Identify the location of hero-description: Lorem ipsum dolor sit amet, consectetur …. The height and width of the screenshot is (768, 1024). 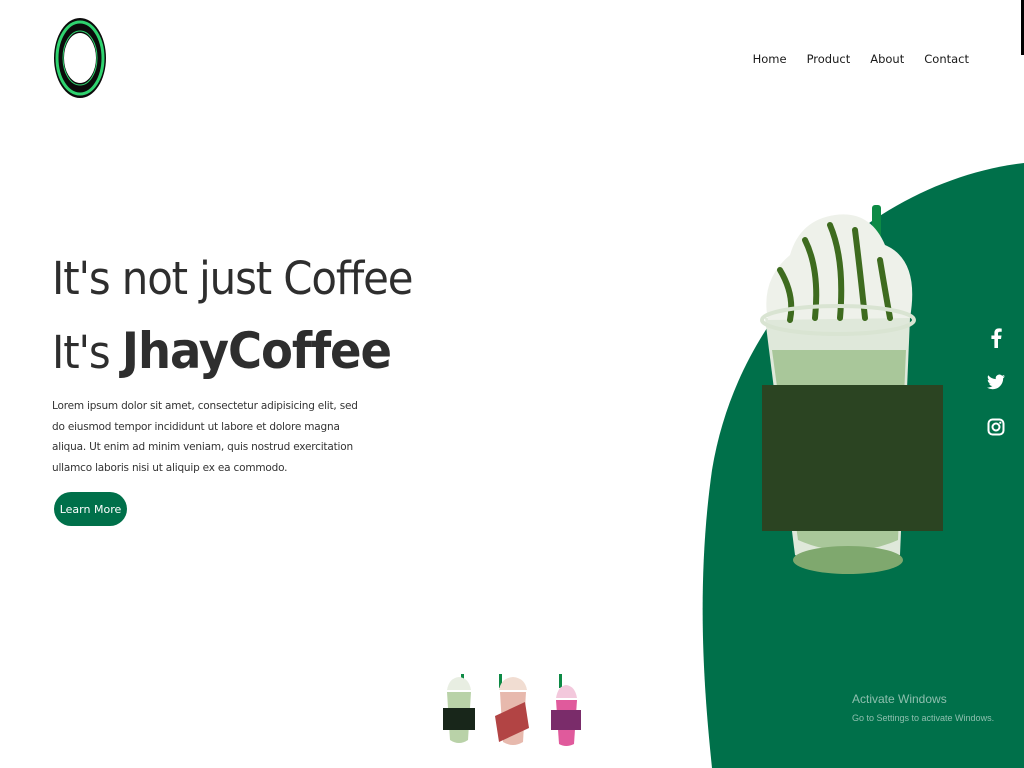
(205, 437).